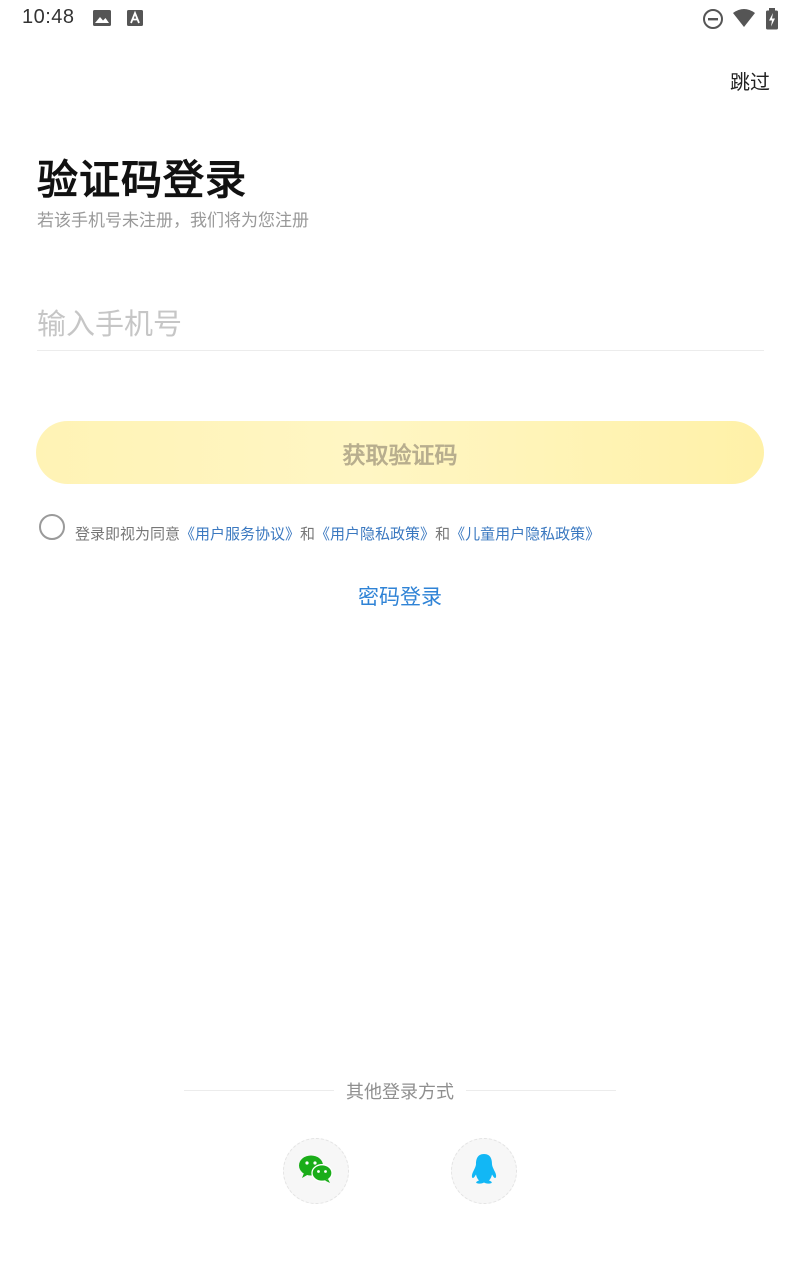 This screenshot has height=1280, width=800. I want to click on do-not-disturb-icon, so click(713, 21).